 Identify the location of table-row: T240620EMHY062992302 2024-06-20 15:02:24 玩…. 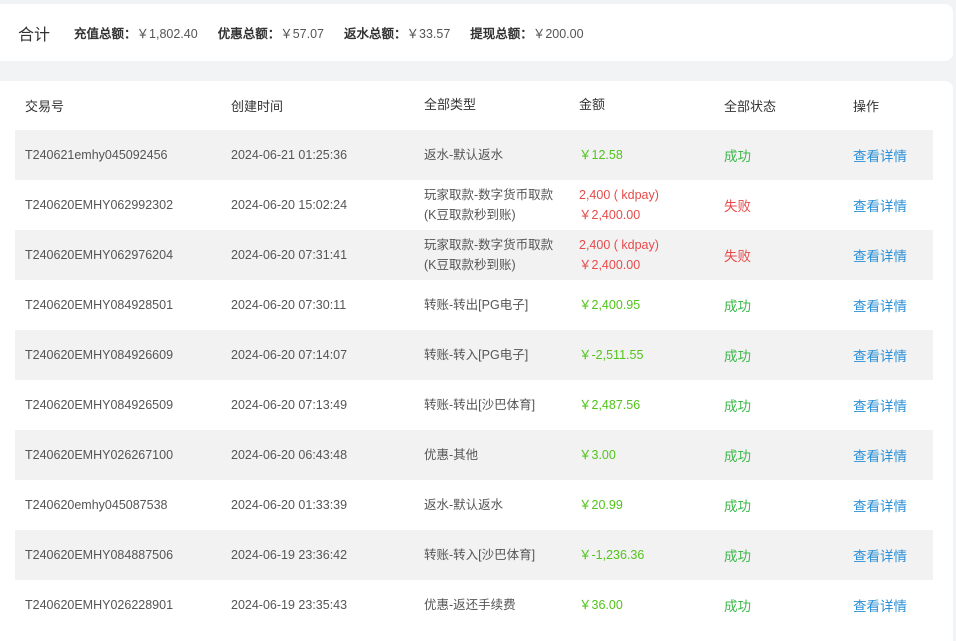
(474, 205).